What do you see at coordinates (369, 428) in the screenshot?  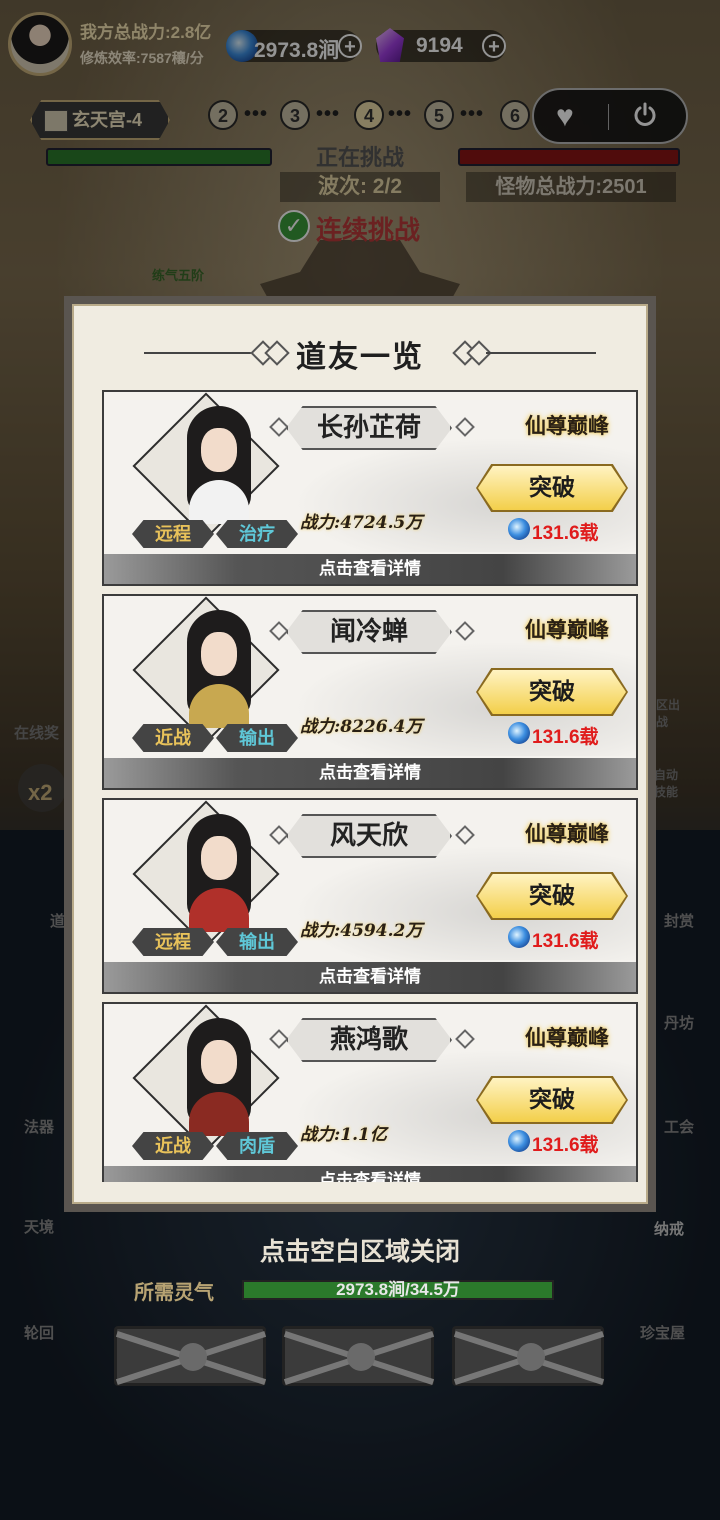 I see `companion-name: 长孙芷荷` at bounding box center [369, 428].